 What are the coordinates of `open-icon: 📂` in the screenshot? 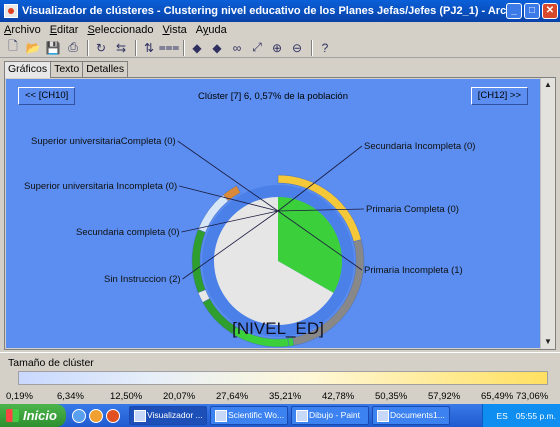 It's located at (33, 48).